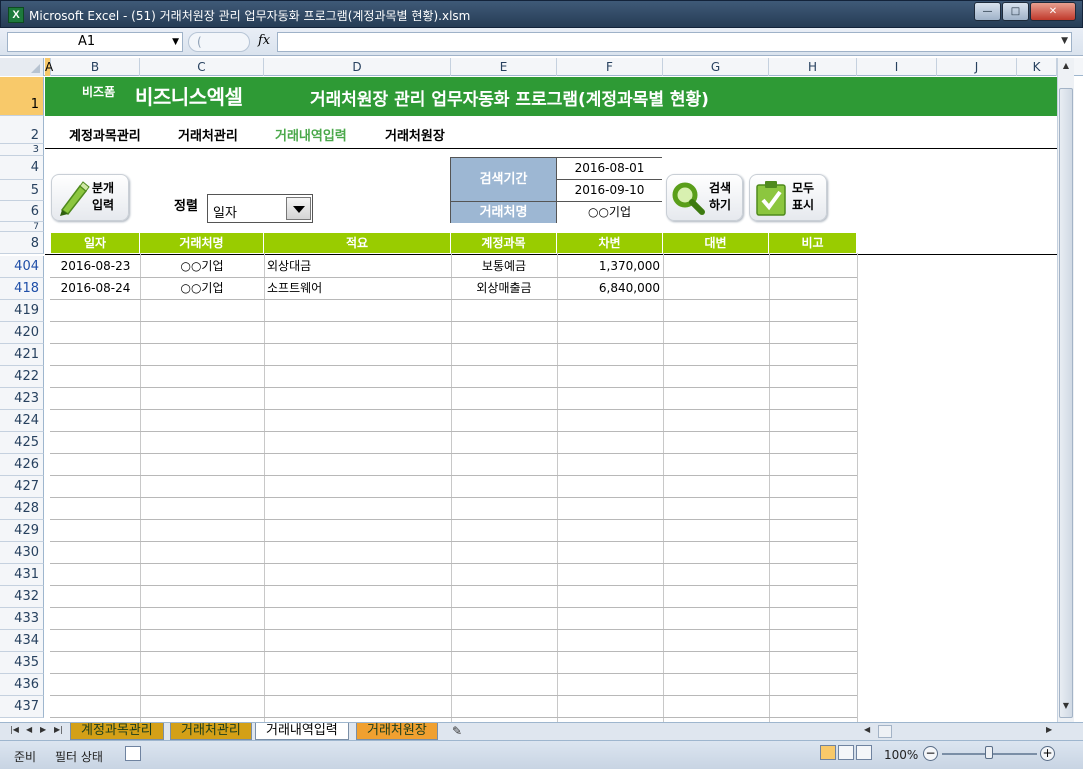 This screenshot has height=769, width=1083. What do you see at coordinates (22, 575) in the screenshot?
I see `row-header: 431` at bounding box center [22, 575].